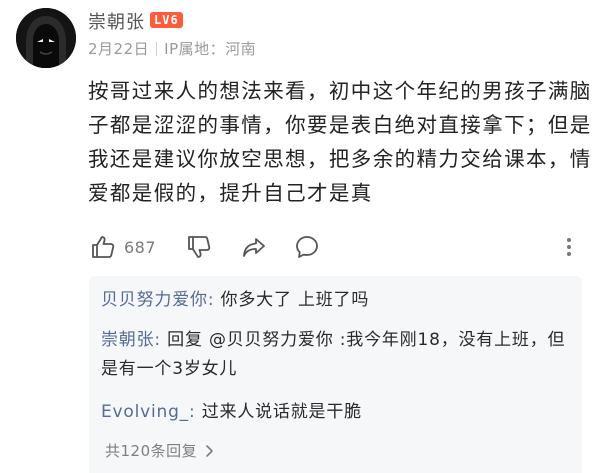 The height and width of the screenshot is (473, 600). What do you see at coordinates (166, 20) in the screenshot?
I see `level-badge: LV6` at bounding box center [166, 20].